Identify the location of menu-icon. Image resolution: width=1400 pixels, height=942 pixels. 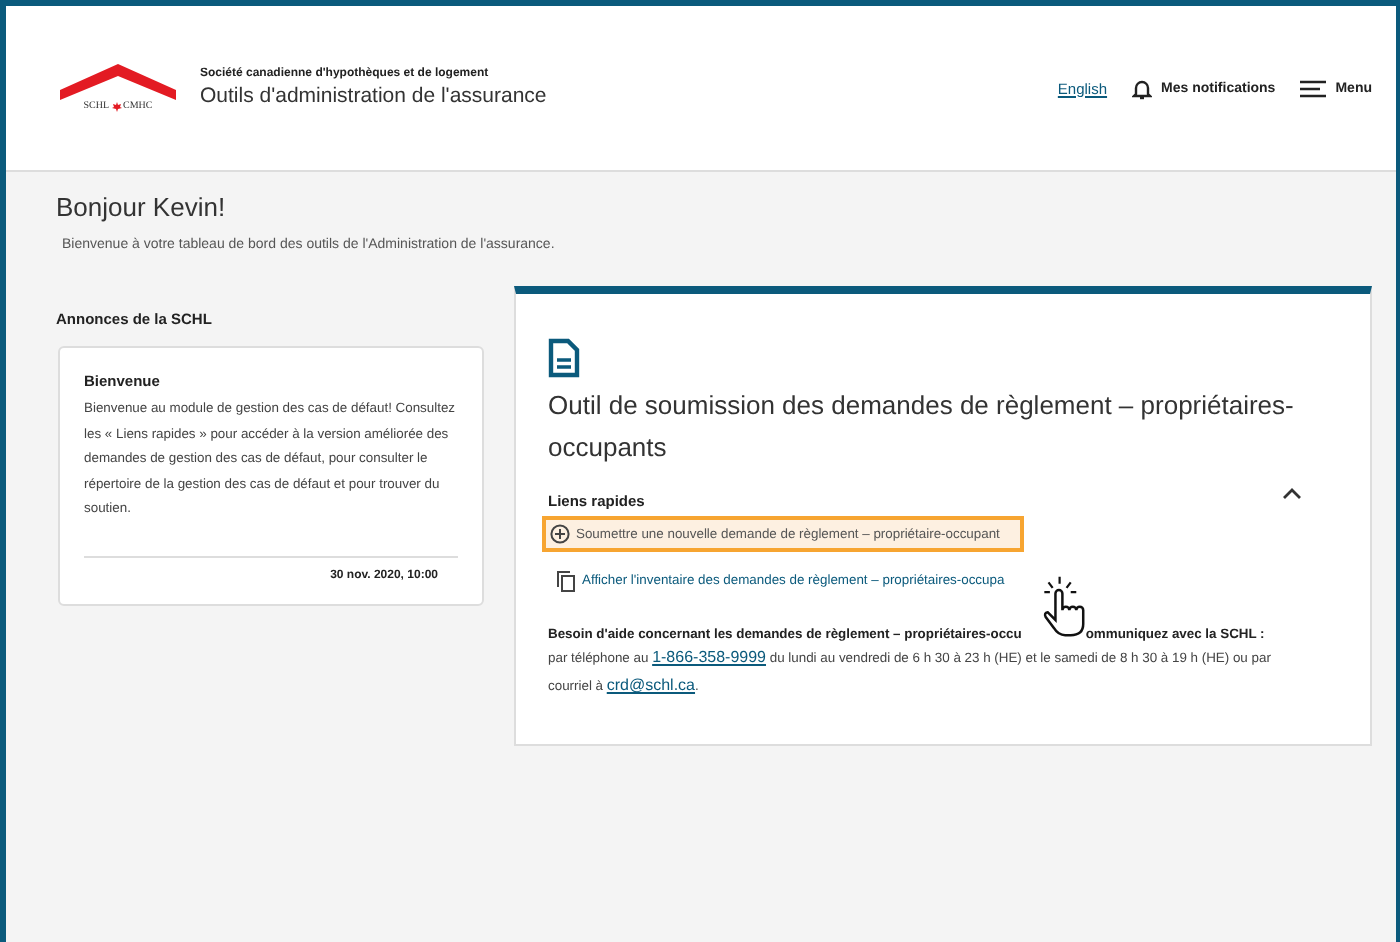
(1312, 88).